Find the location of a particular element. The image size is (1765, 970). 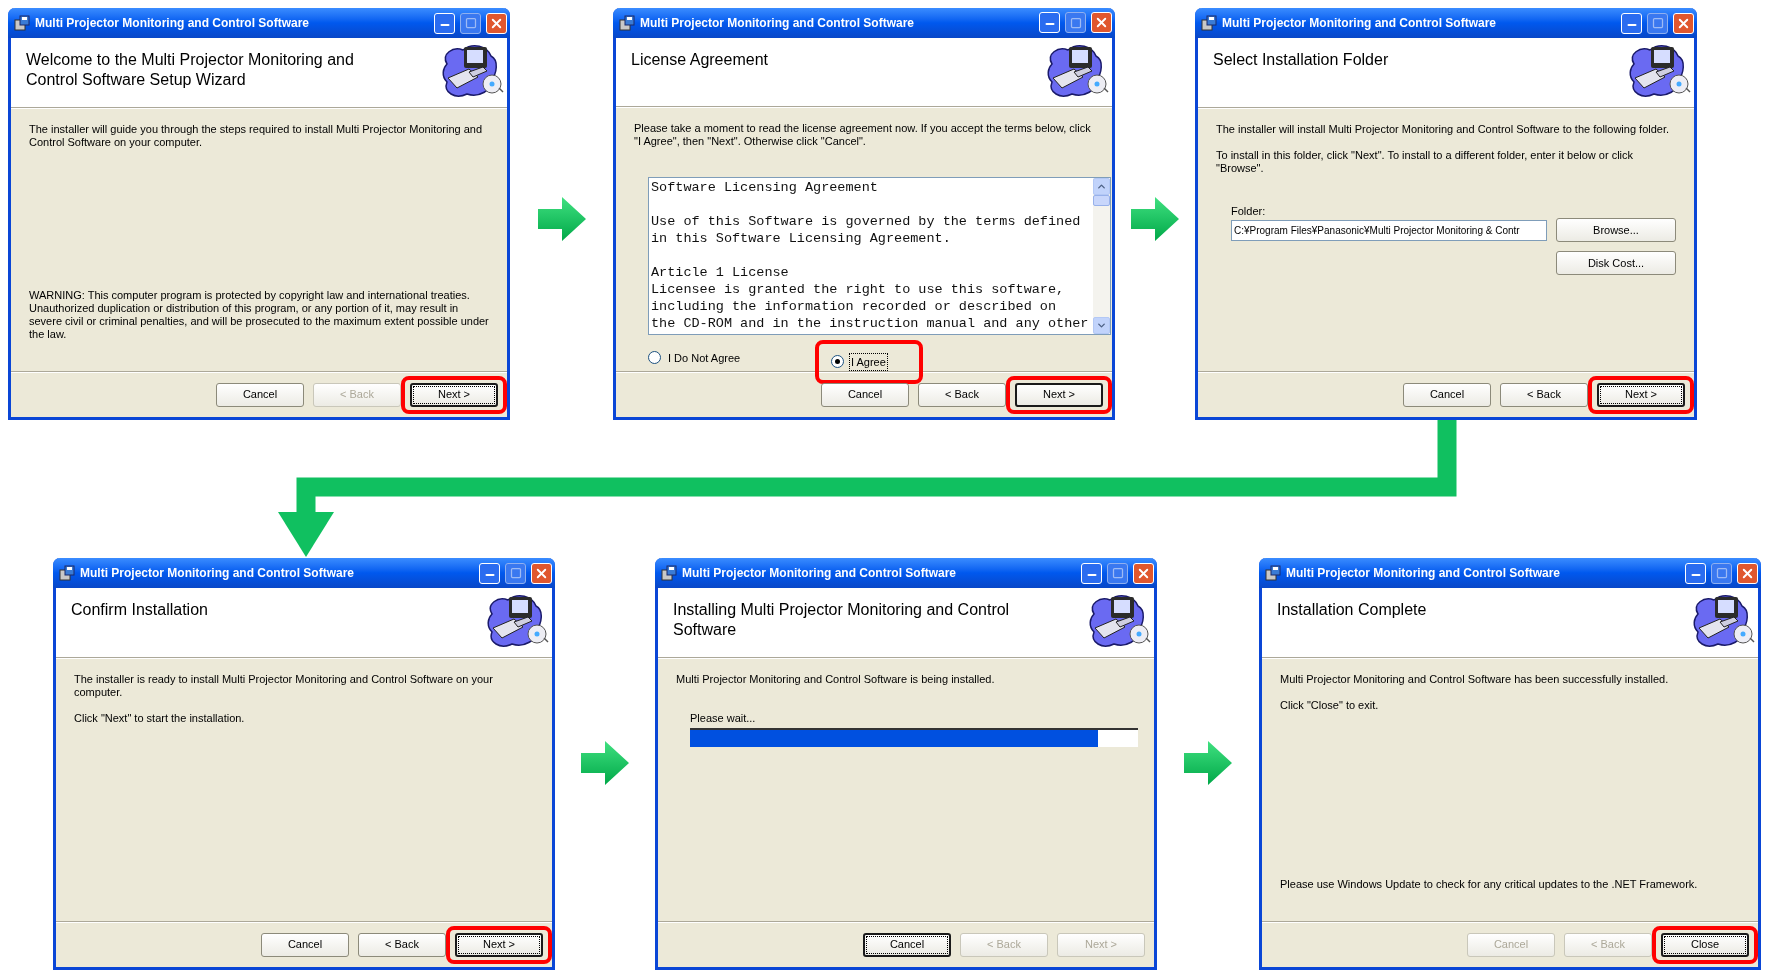

license-line: the CD-ROM and in the instruction manual and any other is located at coordinates (870, 324).